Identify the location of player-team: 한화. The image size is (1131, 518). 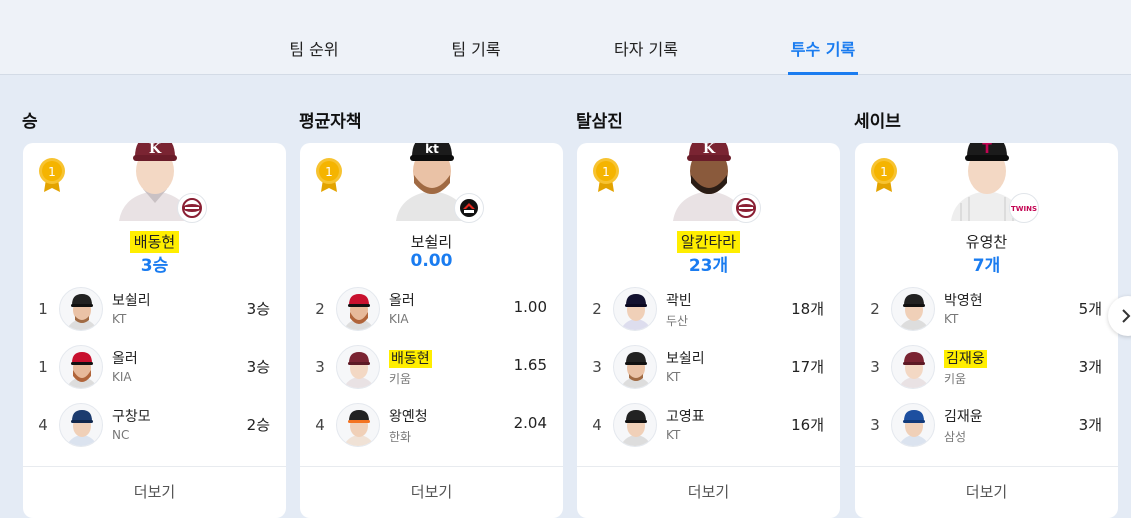
(400, 437).